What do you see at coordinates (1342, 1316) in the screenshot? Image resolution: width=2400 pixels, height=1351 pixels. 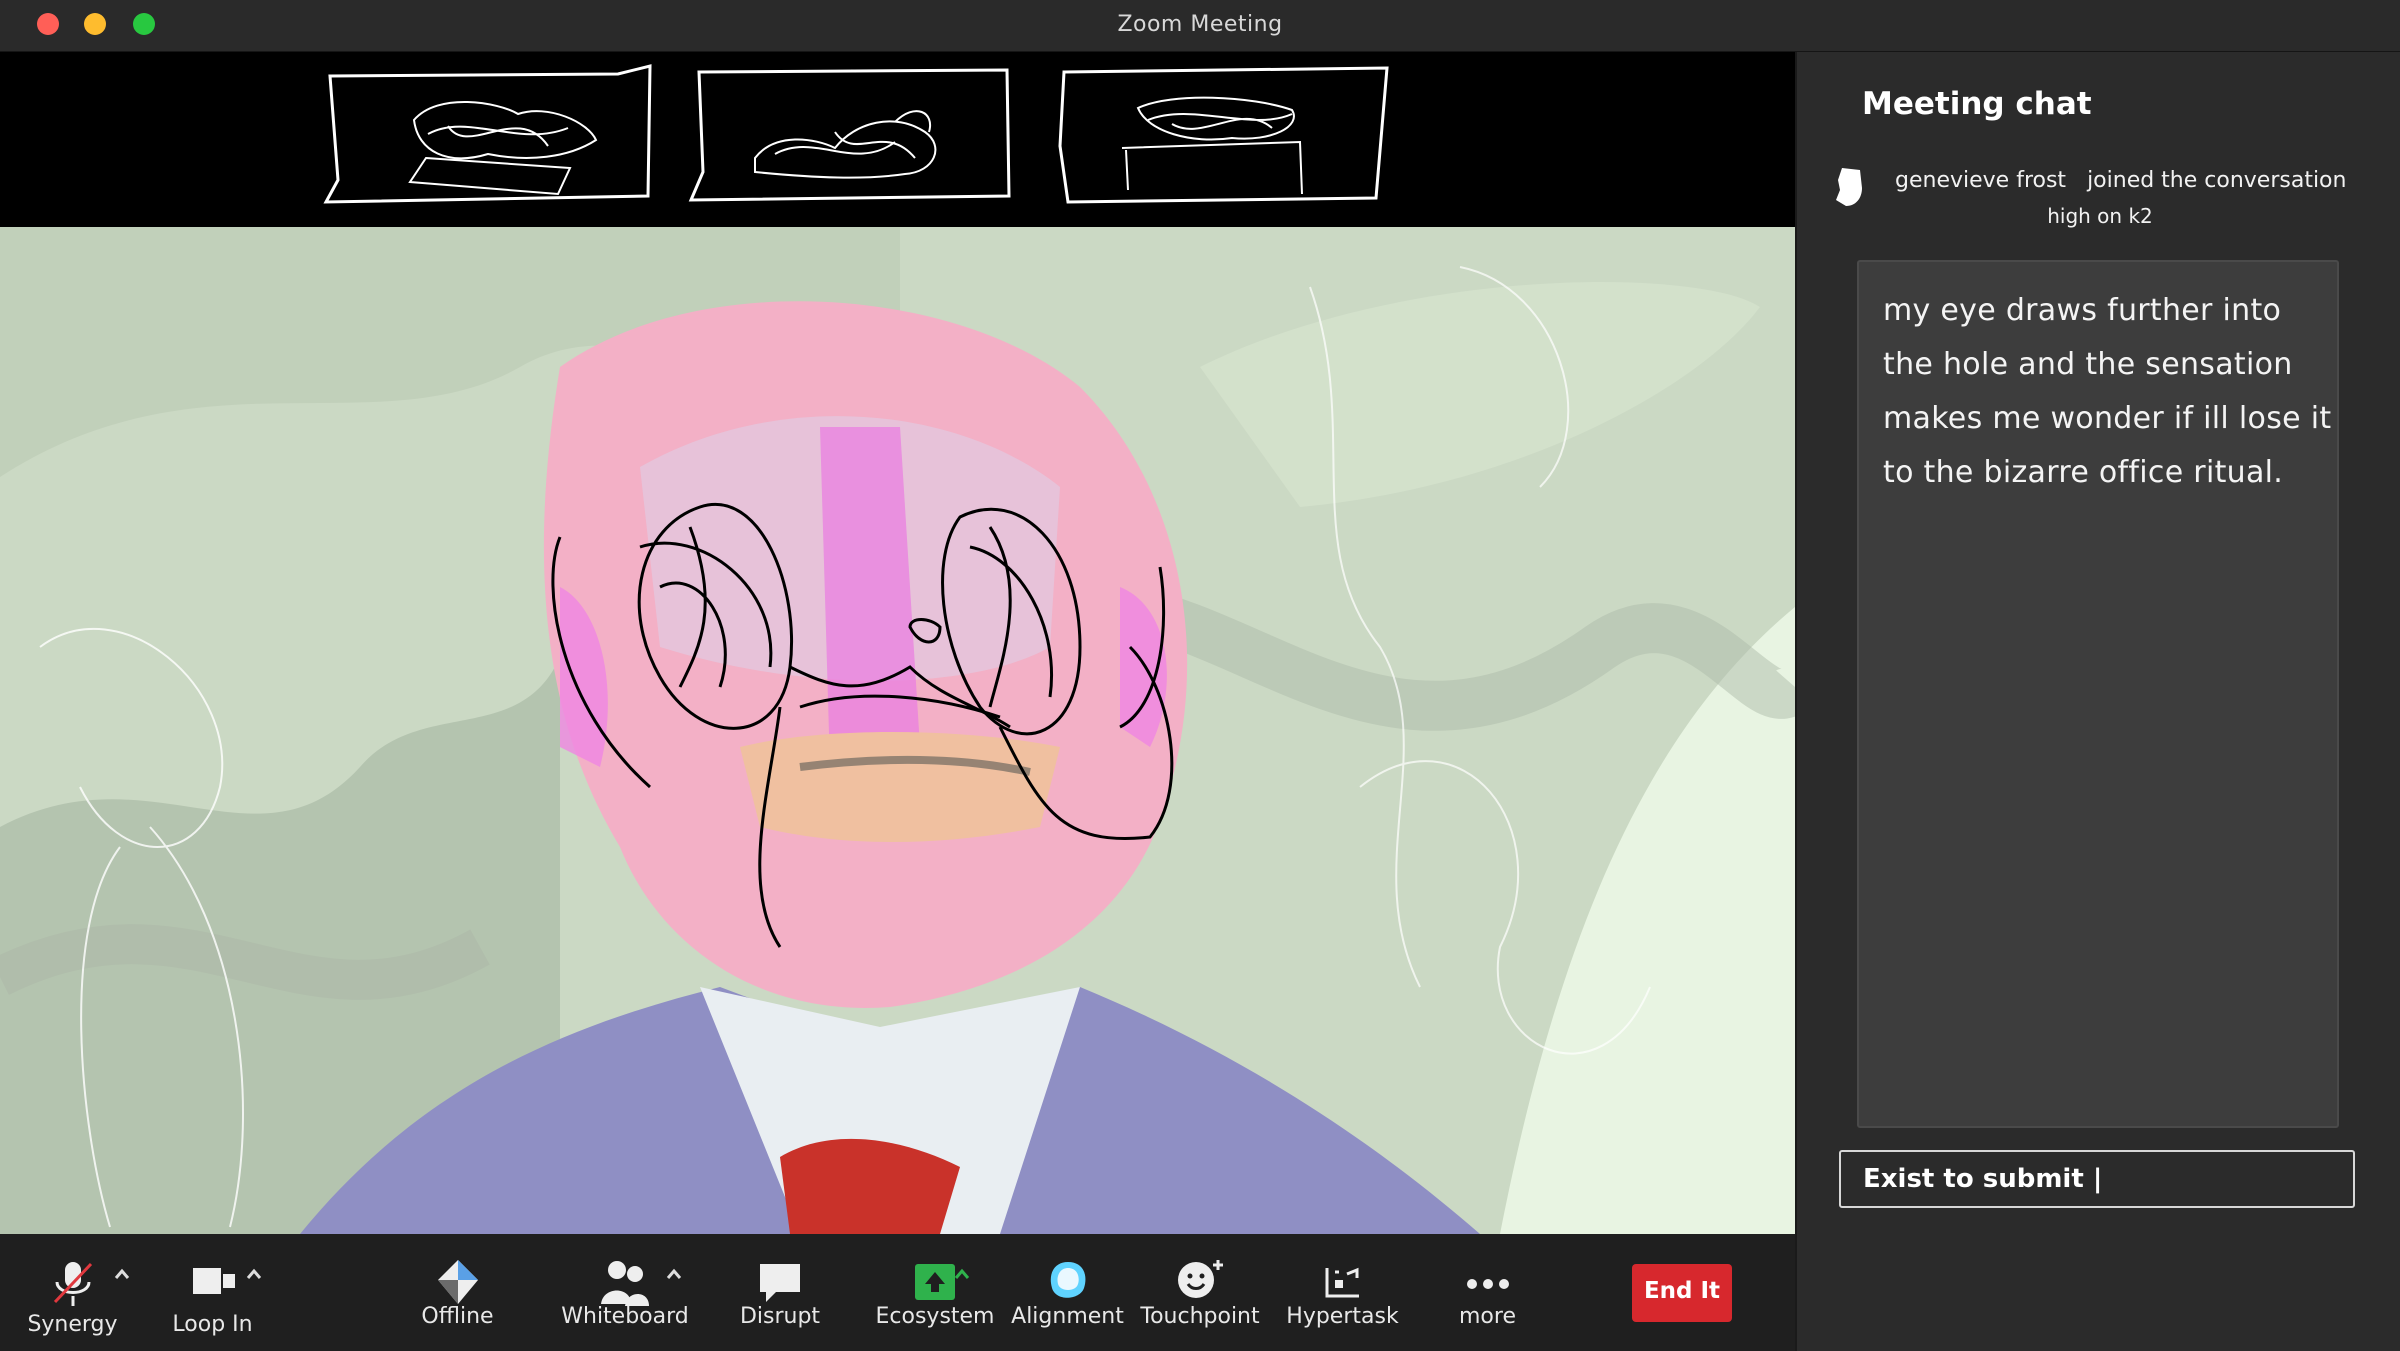 I see `hypertask-label: Hypertask` at bounding box center [1342, 1316].